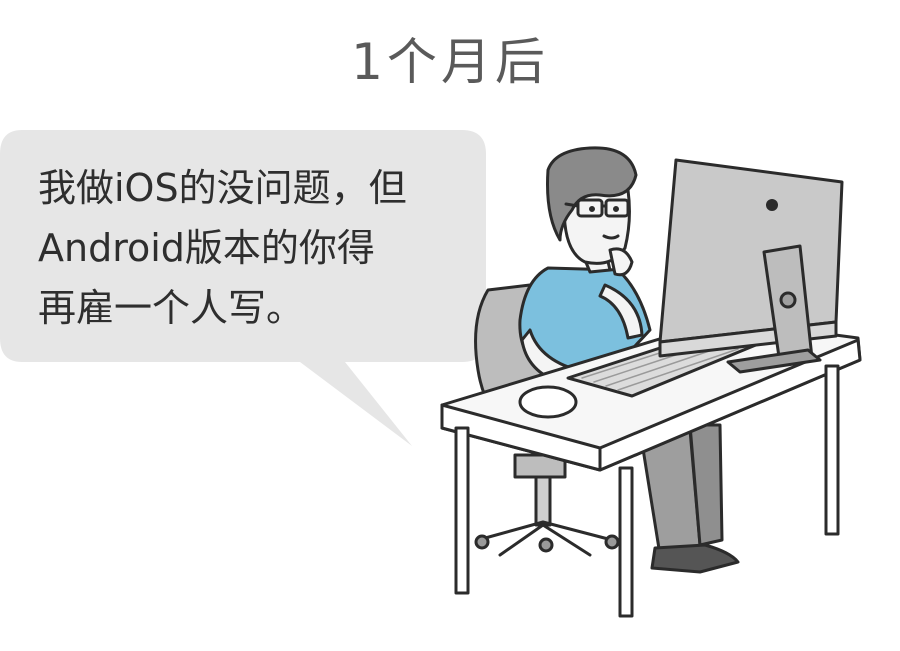 This screenshot has width=900, height=651. Describe the element at coordinates (772, 205) in the screenshot. I see `apple-logo-icon` at that location.